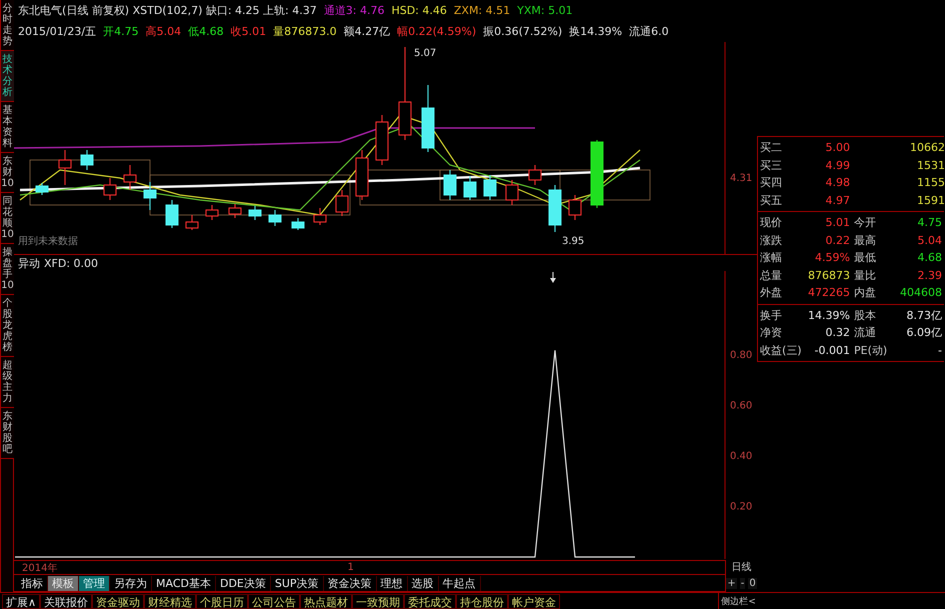  I want to click on fundamental-value: -, so click(939, 350).